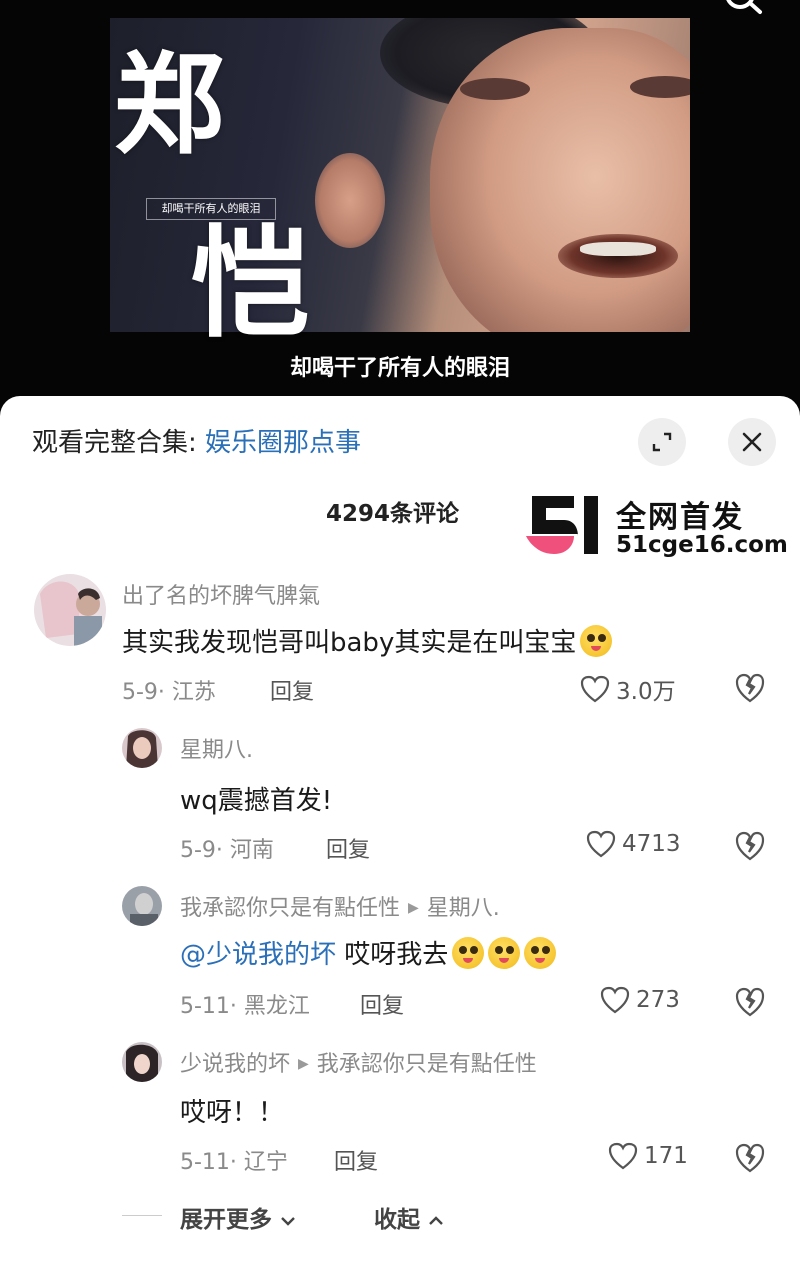 Image resolution: width=800 pixels, height=1262 pixels. What do you see at coordinates (666, 1156) in the screenshot?
I see `like-count: 171` at bounding box center [666, 1156].